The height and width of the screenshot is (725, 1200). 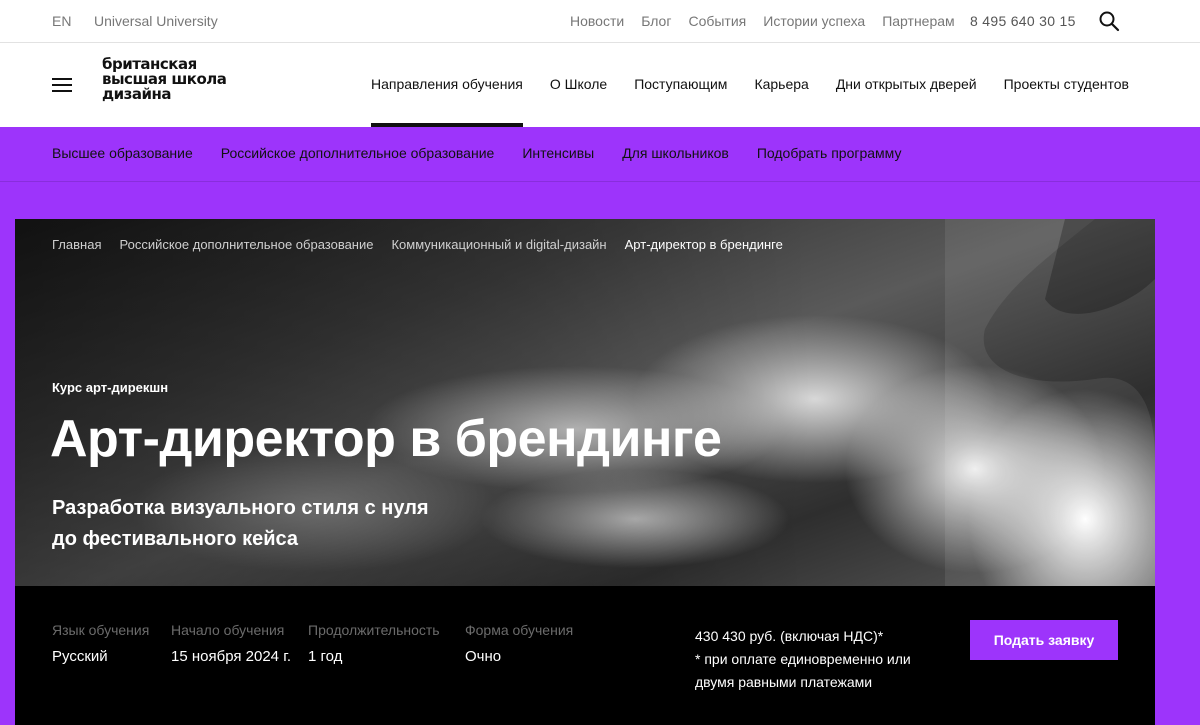 I want to click on logo: британская высшая школа дизайна, so click(x=177, y=79).